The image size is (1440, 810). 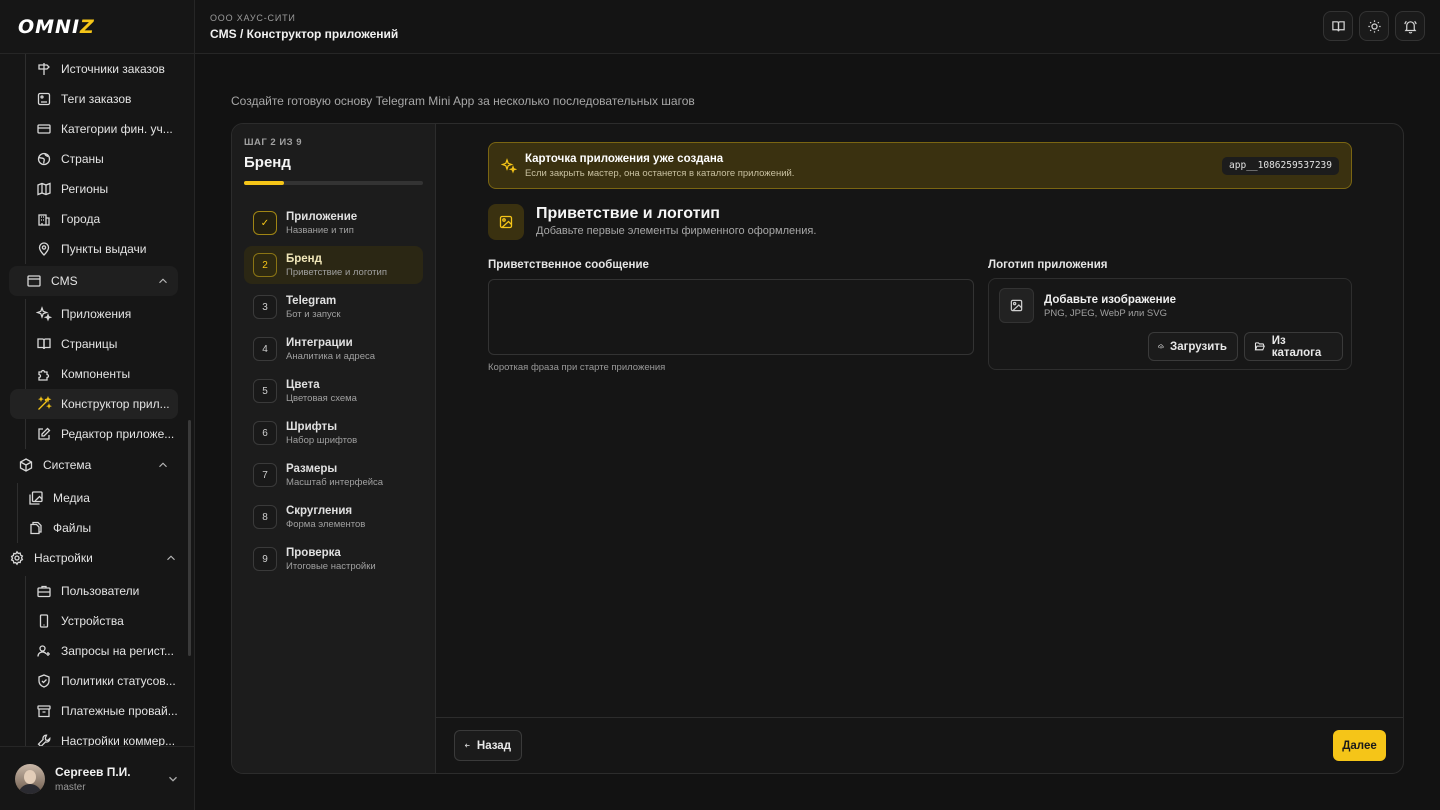 I want to click on sidebar-group-cube: Система, so click(x=93, y=465).